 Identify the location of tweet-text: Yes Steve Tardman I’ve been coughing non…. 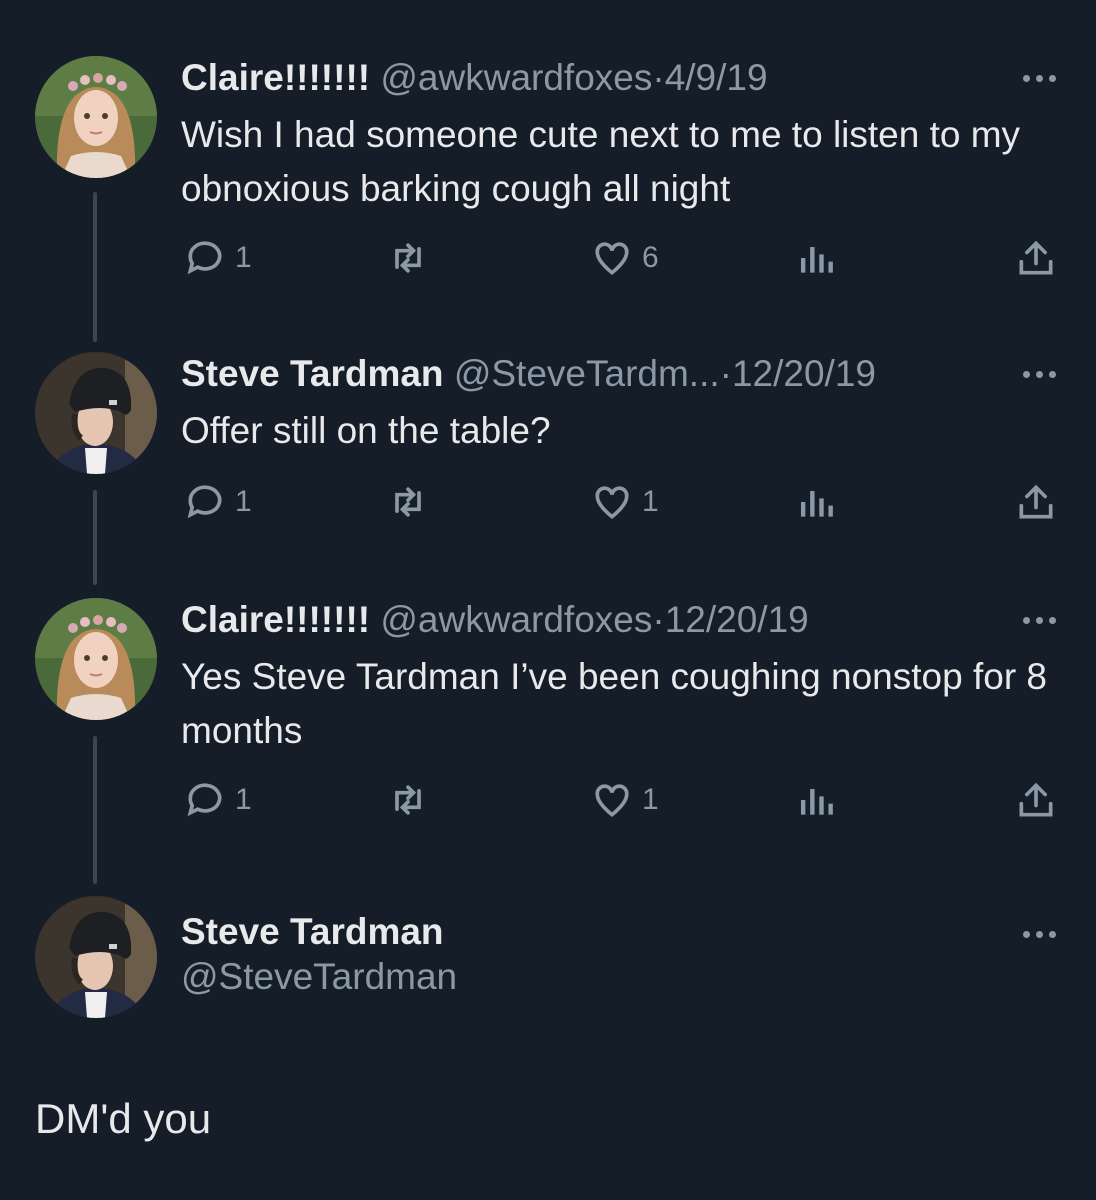
(614, 703).